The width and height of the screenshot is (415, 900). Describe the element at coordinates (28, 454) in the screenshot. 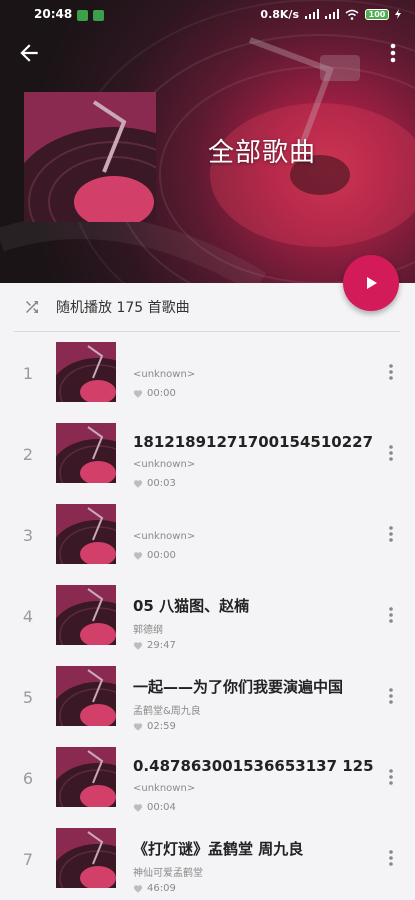

I see `song-index: 2` at that location.